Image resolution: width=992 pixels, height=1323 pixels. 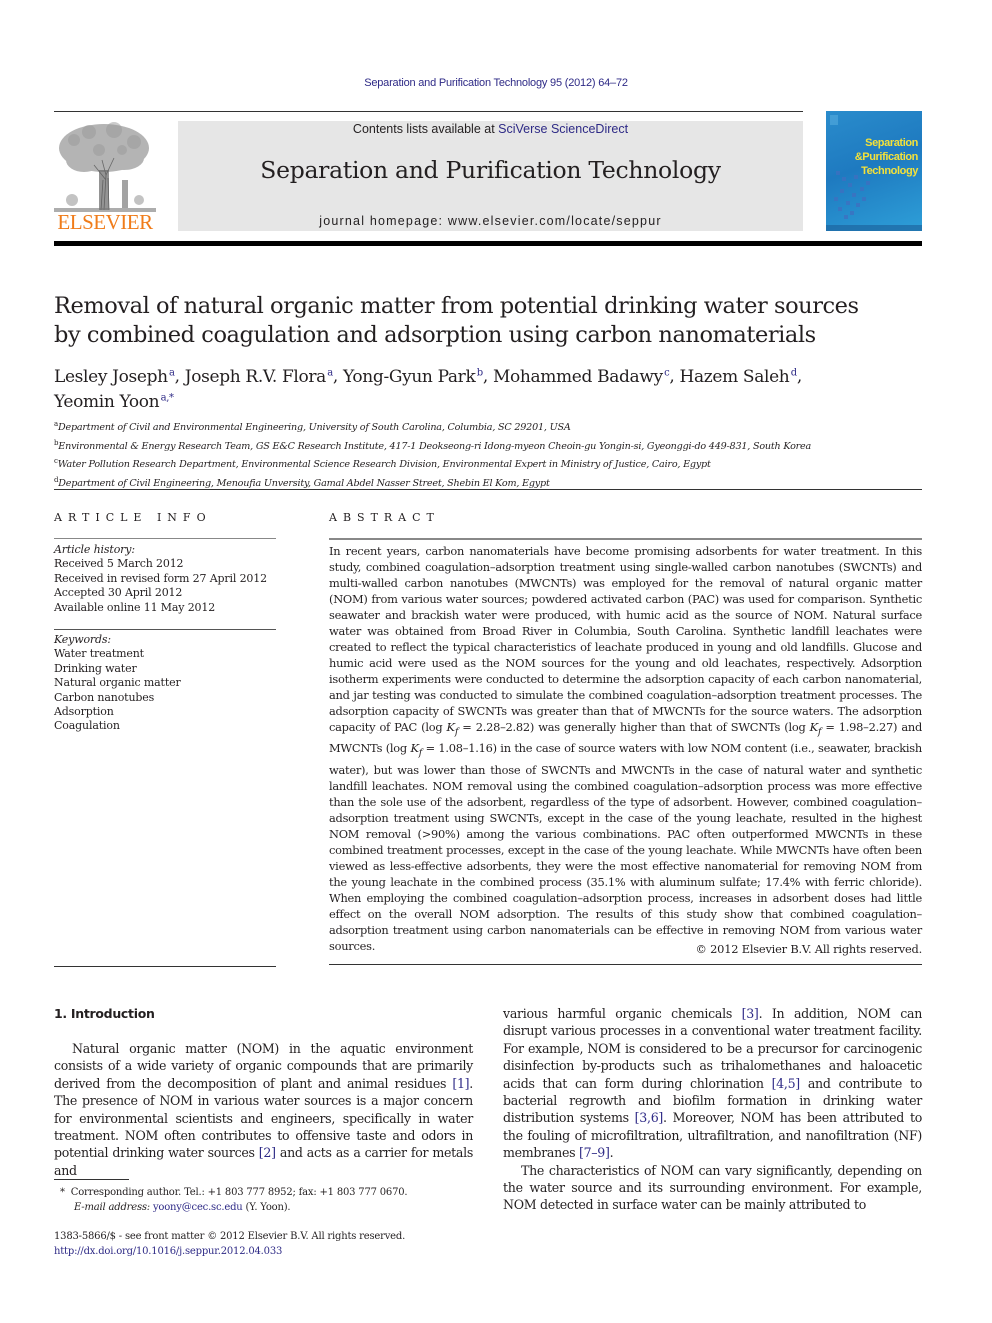 What do you see at coordinates (786, 1083) in the screenshot?
I see `citation-link: [4,5]` at bounding box center [786, 1083].